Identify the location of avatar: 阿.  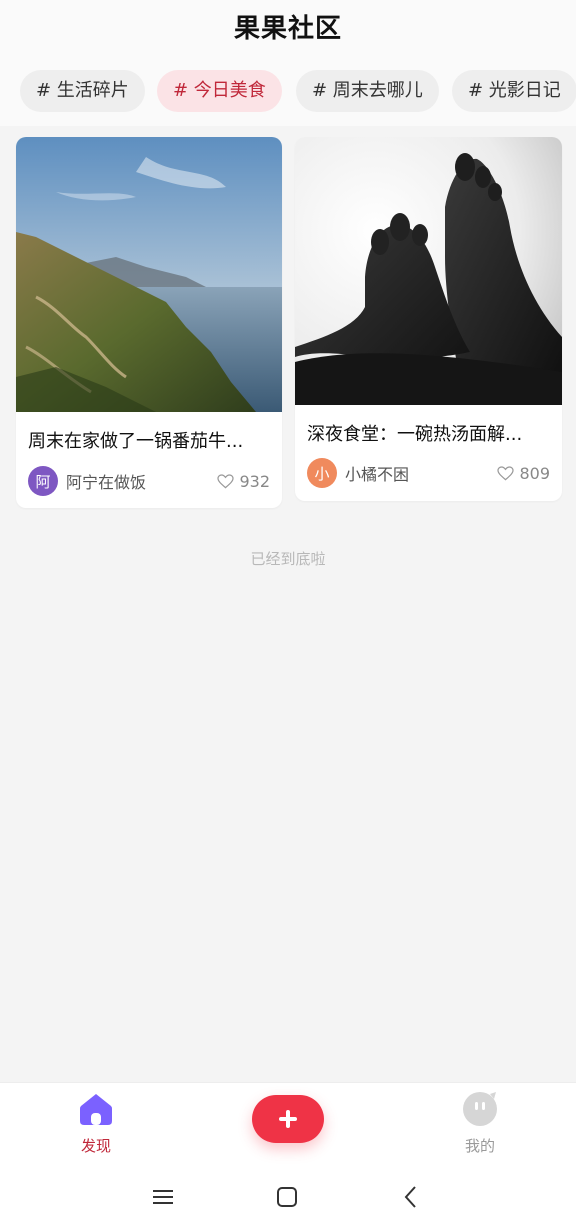
(43, 481).